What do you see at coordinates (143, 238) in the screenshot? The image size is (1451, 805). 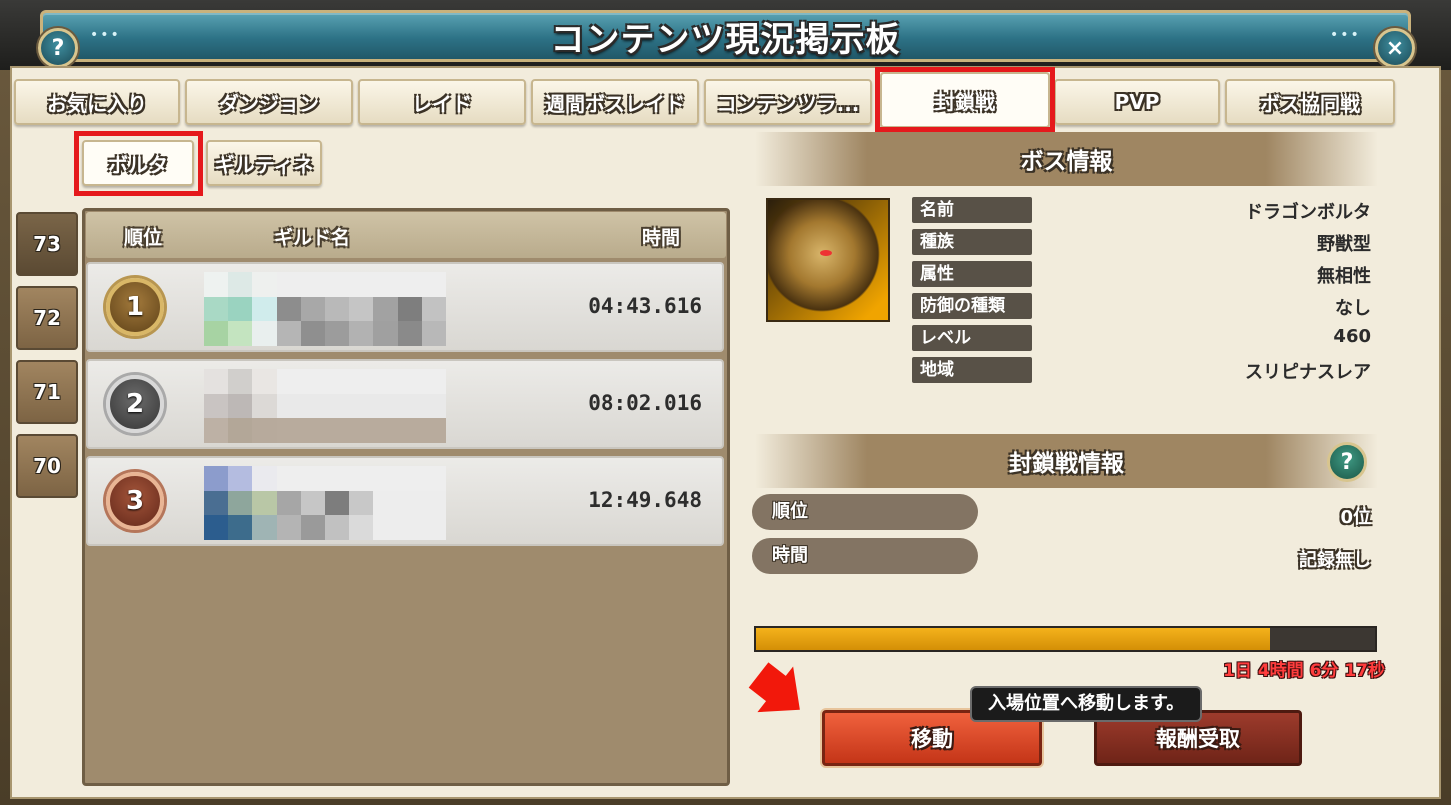 I see `header-rank: 順位` at bounding box center [143, 238].